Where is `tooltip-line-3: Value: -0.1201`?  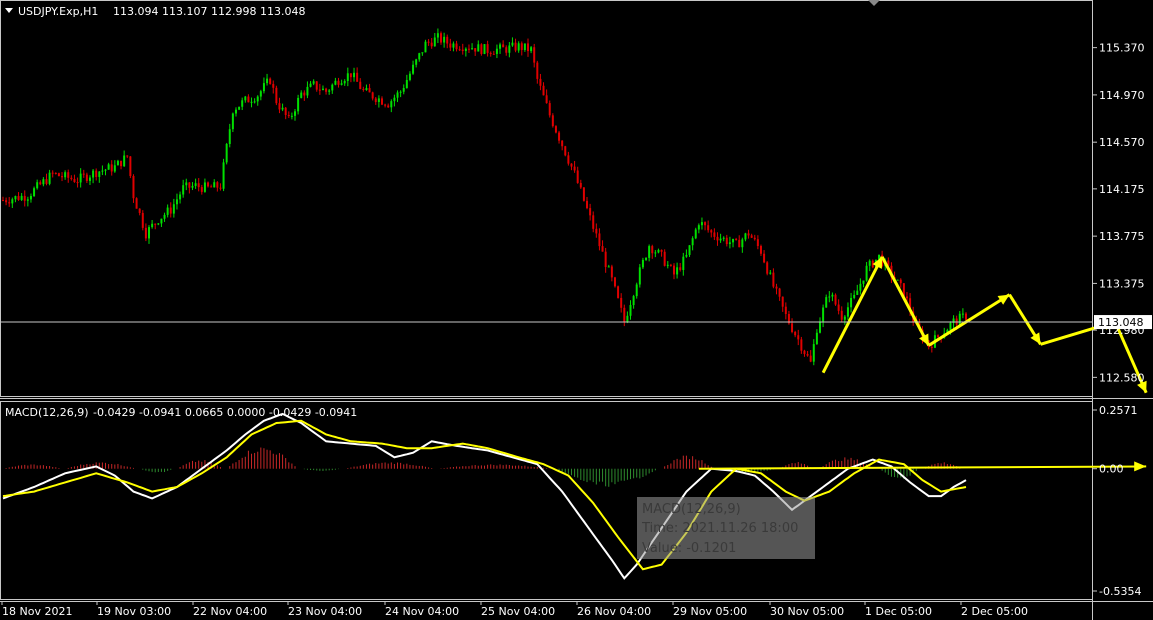
tooltip-line-3: Value: -0.1201 is located at coordinates (689, 548).